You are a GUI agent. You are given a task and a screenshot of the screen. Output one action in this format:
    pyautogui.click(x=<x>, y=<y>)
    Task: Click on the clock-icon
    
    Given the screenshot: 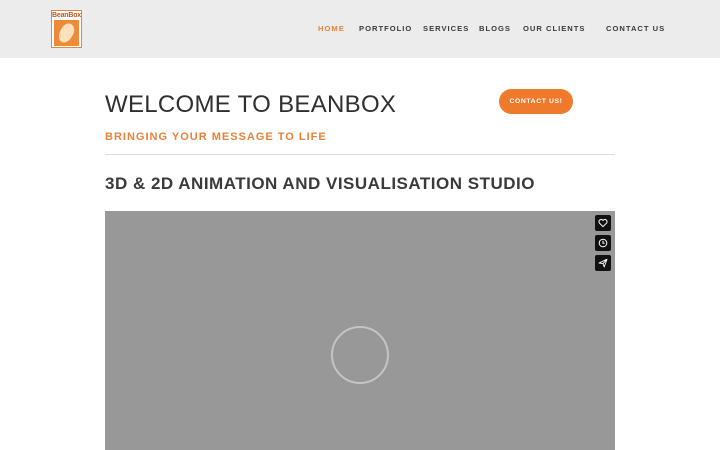 What is the action you would take?
    pyautogui.click(x=603, y=243)
    